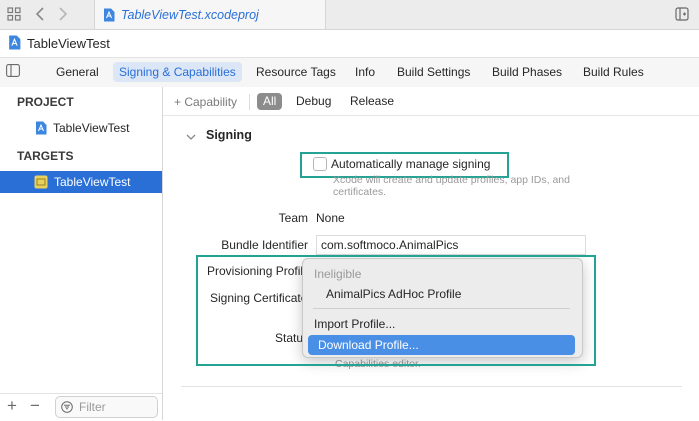  I want to click on tab-general: General, so click(77, 72).